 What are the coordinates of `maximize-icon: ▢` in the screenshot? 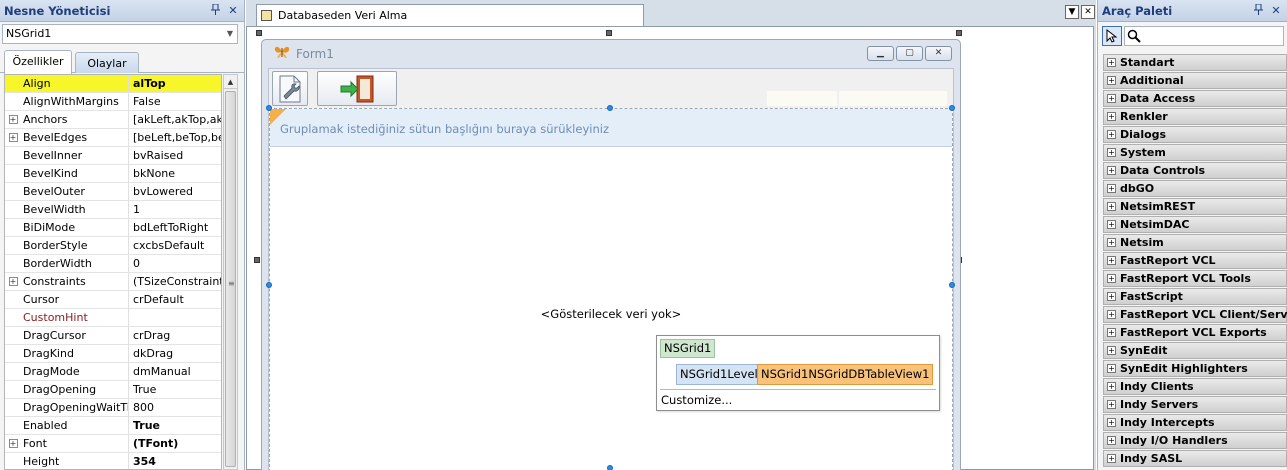 It's located at (909, 53).